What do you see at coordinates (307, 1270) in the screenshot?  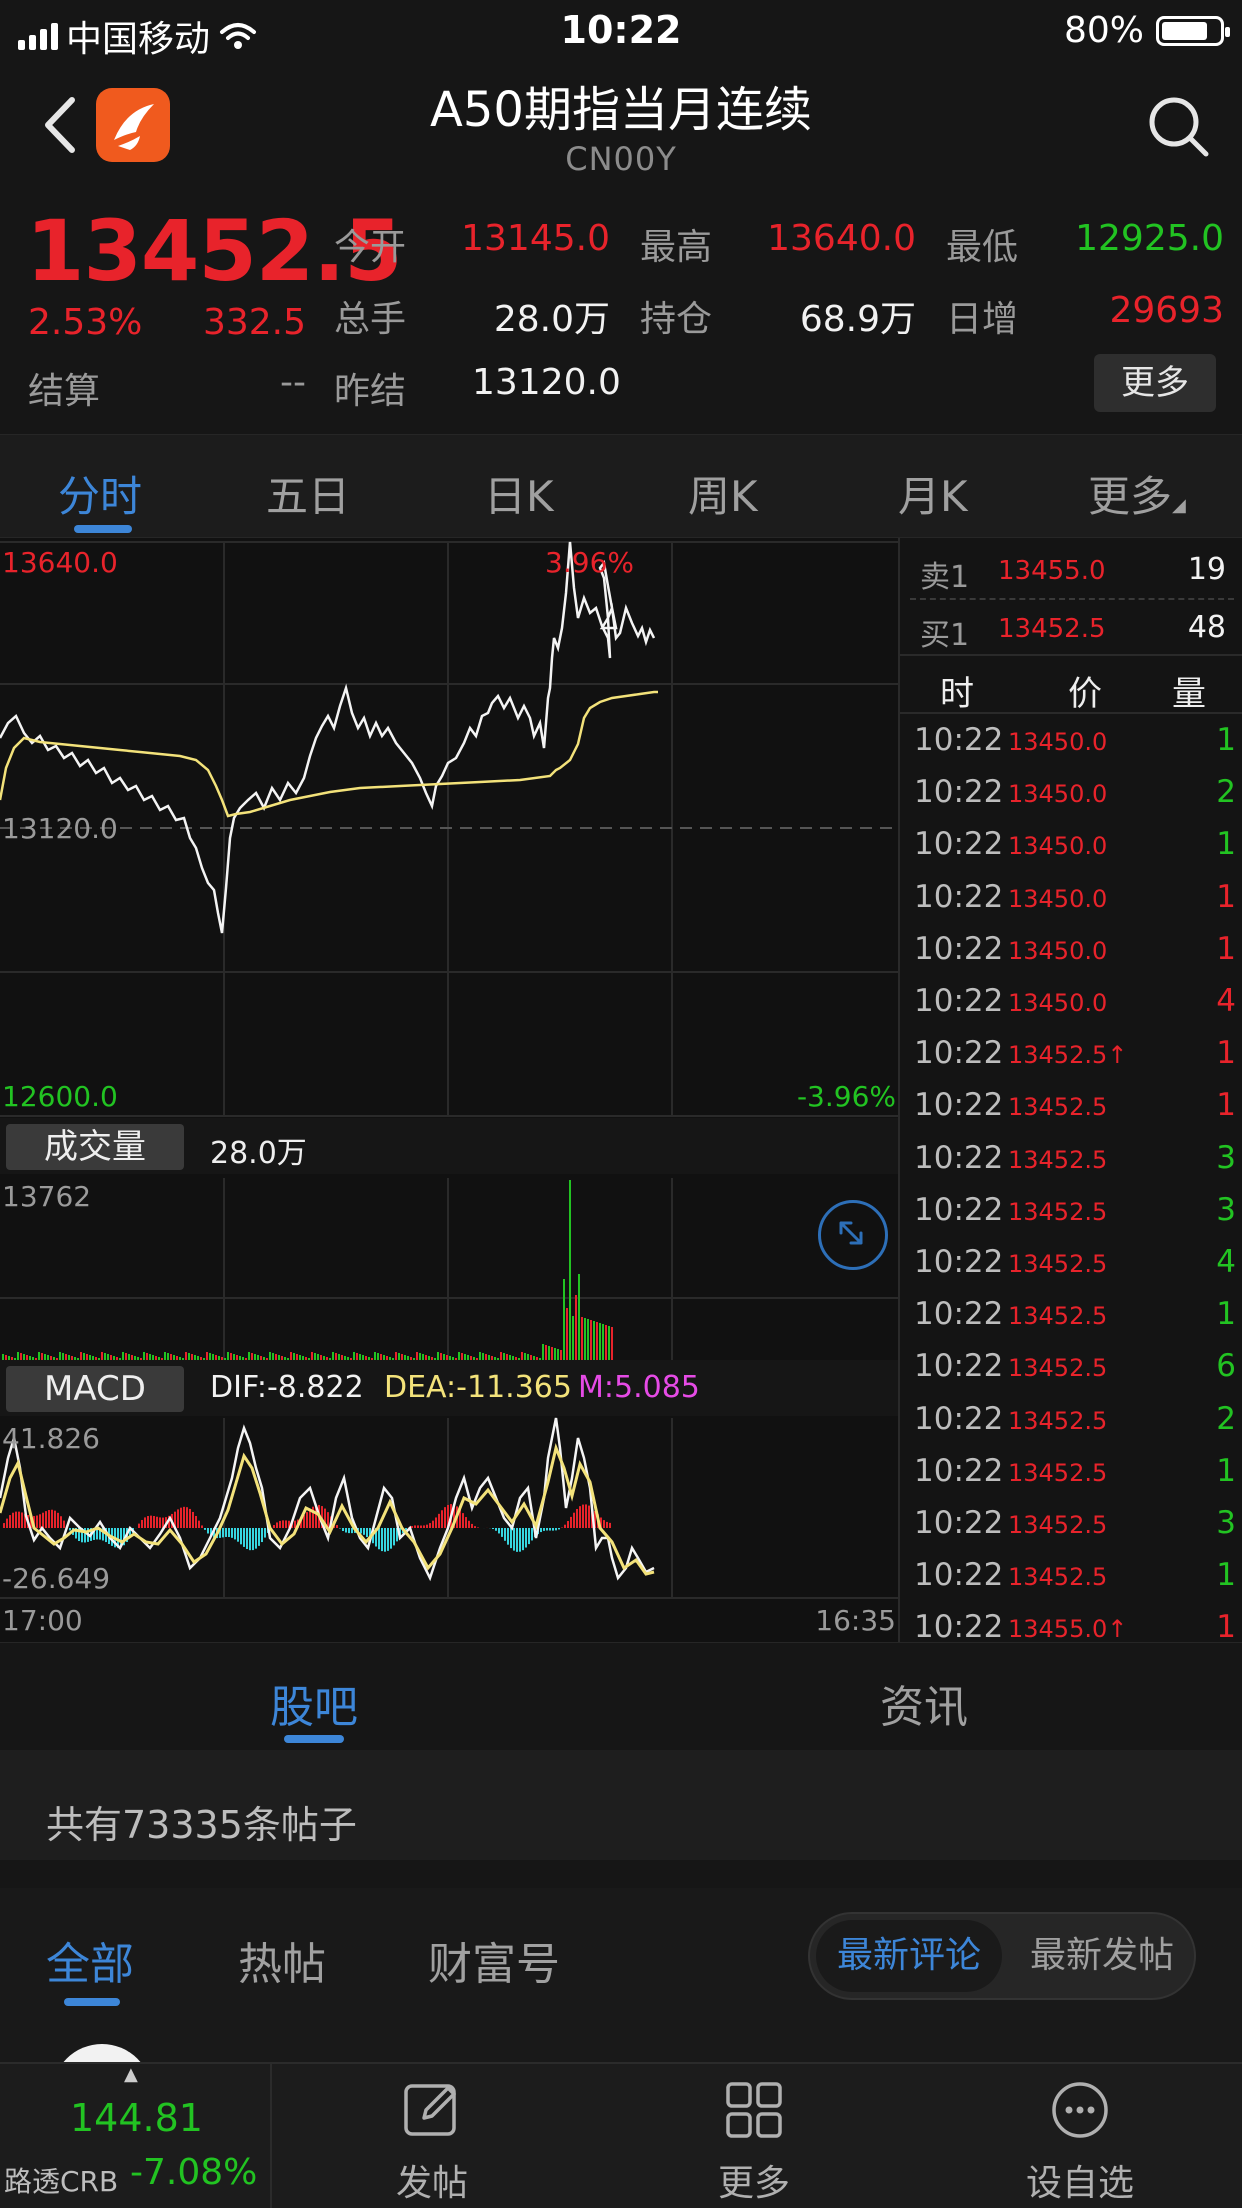 I see `volume-bars` at bounding box center [307, 1270].